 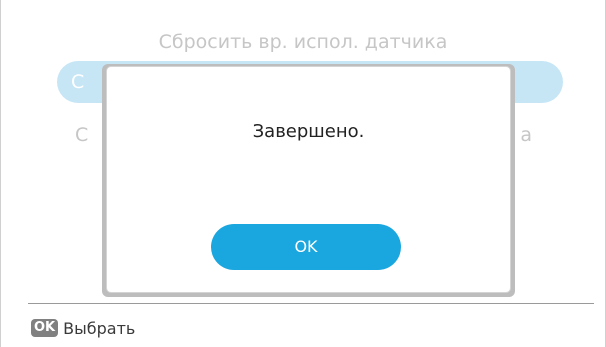 I want to click on ok-key-icon: OK, so click(x=45, y=328).